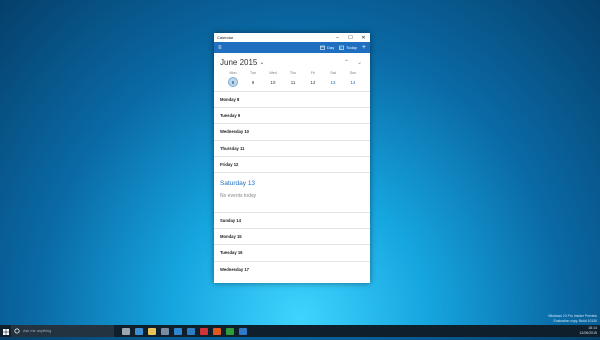  Describe the element at coordinates (292, 252) in the screenshot. I see `agenda-day-row: Tuesday 16` at that location.